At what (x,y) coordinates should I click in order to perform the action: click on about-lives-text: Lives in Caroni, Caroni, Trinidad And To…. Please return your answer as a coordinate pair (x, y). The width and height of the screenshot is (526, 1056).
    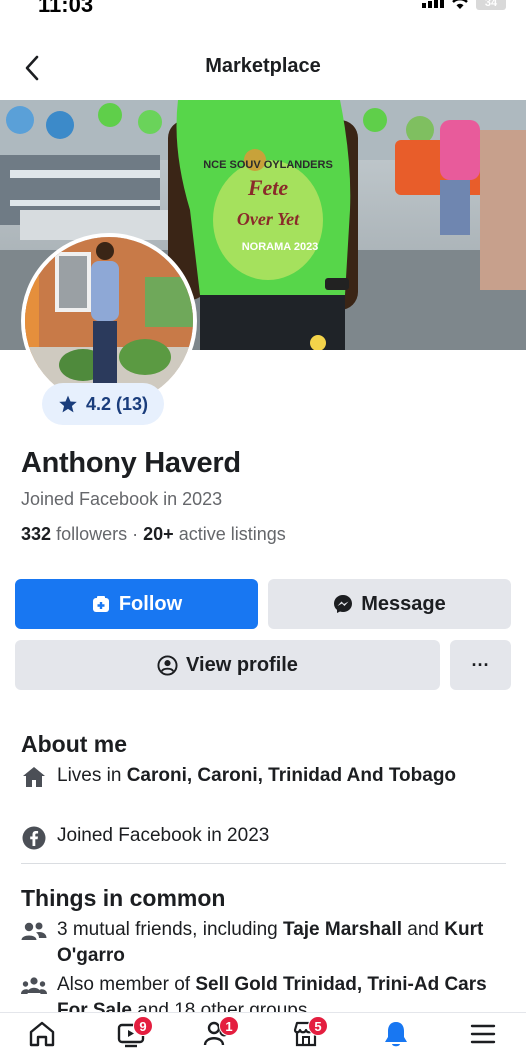
    Looking at the image, I should click on (256, 776).